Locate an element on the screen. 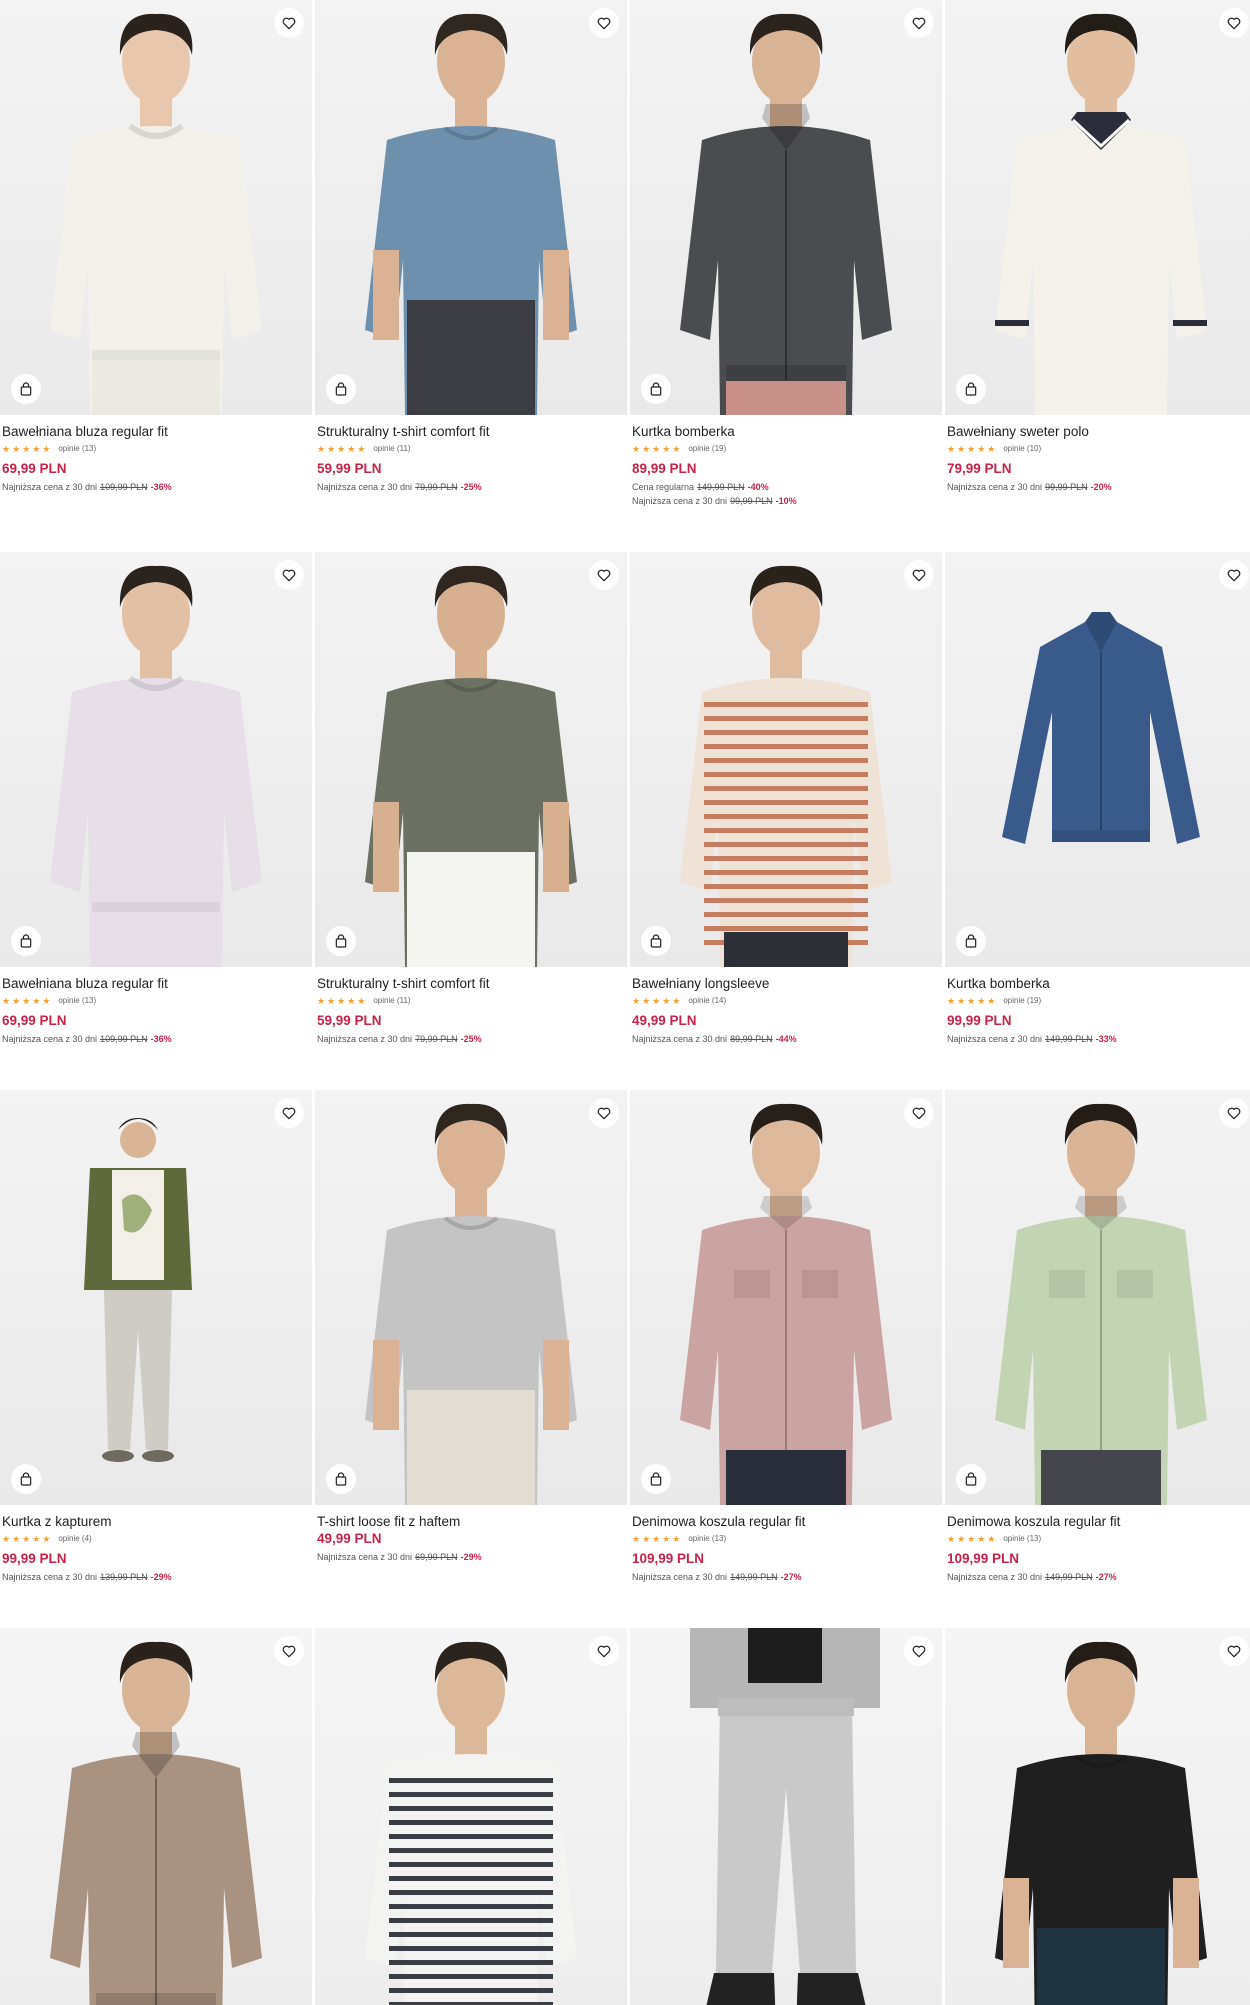  review-count: opinie (14) is located at coordinates (707, 1001).